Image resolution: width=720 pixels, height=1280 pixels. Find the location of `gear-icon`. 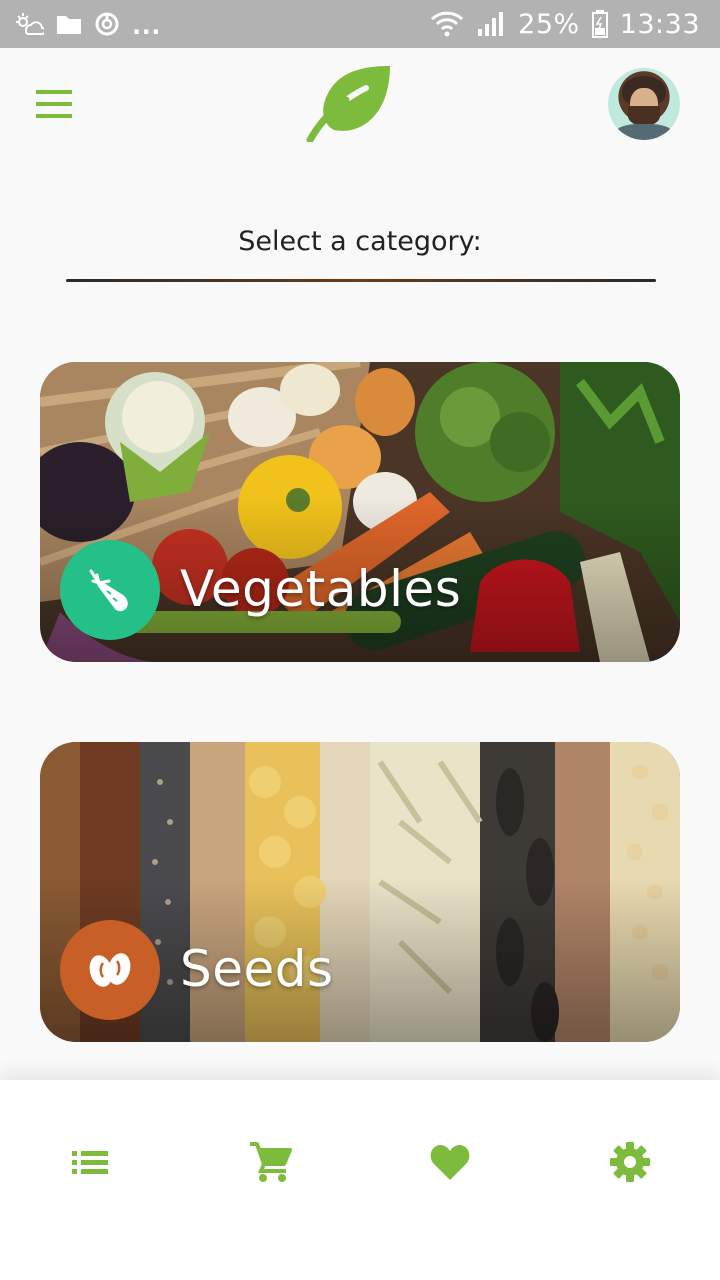

gear-icon is located at coordinates (630, 1162).